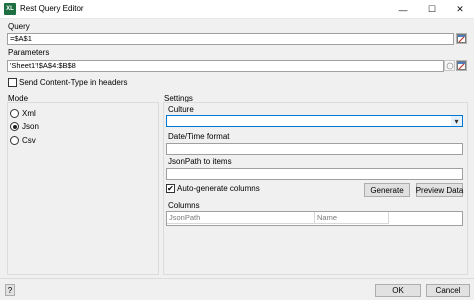  I want to click on mode-option-label: Json, so click(30, 126).